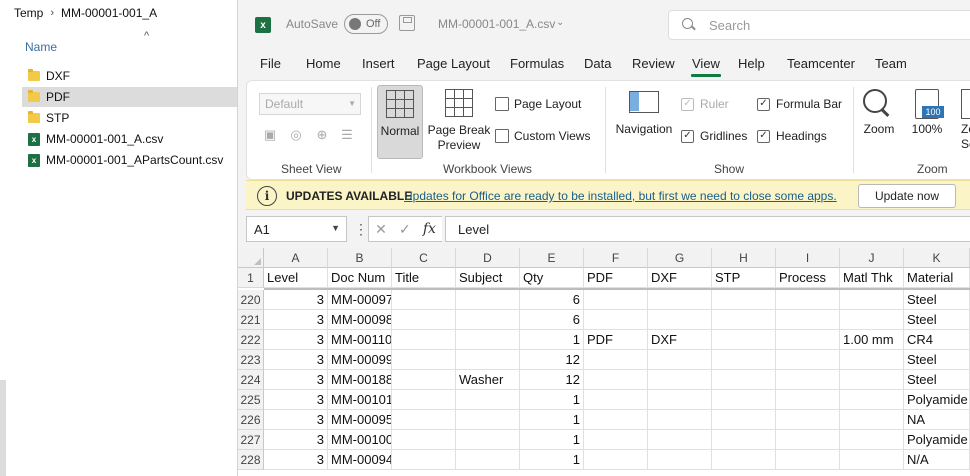  Describe the element at coordinates (937, 400) in the screenshot. I see `table-cell: Polyamide` at that location.